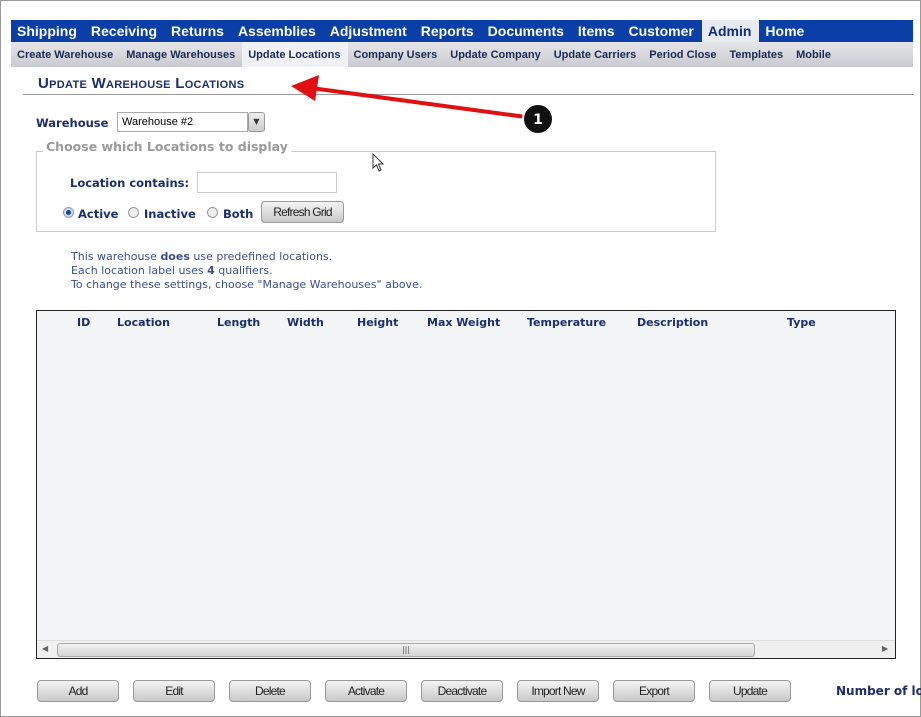 This screenshot has width=921, height=717. I want to click on nav-tab-home: Home, so click(785, 31).